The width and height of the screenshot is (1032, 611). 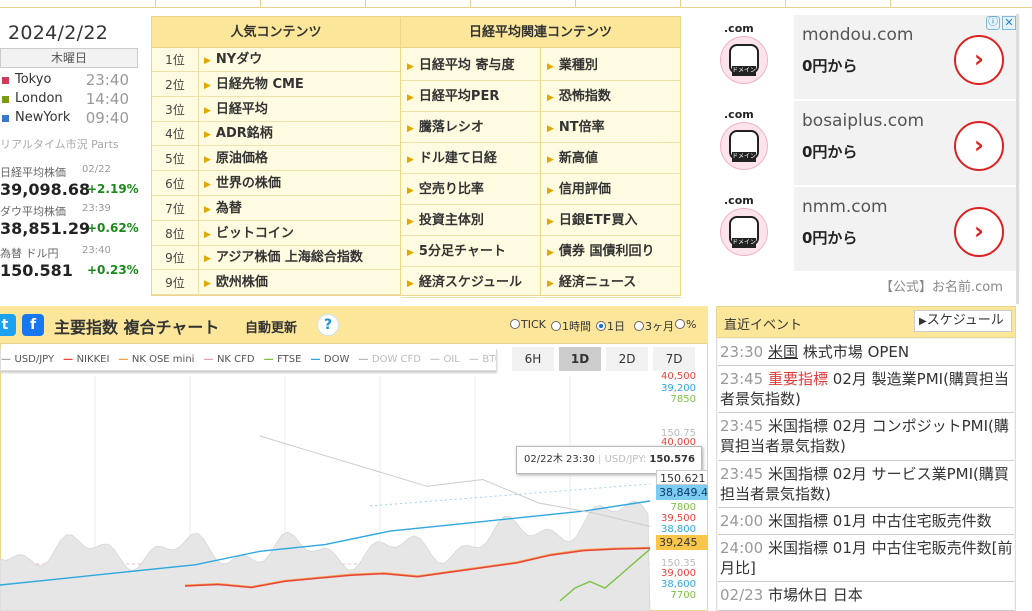 What do you see at coordinates (175, 283) in the screenshot?
I see `popular-rank: 9位` at bounding box center [175, 283].